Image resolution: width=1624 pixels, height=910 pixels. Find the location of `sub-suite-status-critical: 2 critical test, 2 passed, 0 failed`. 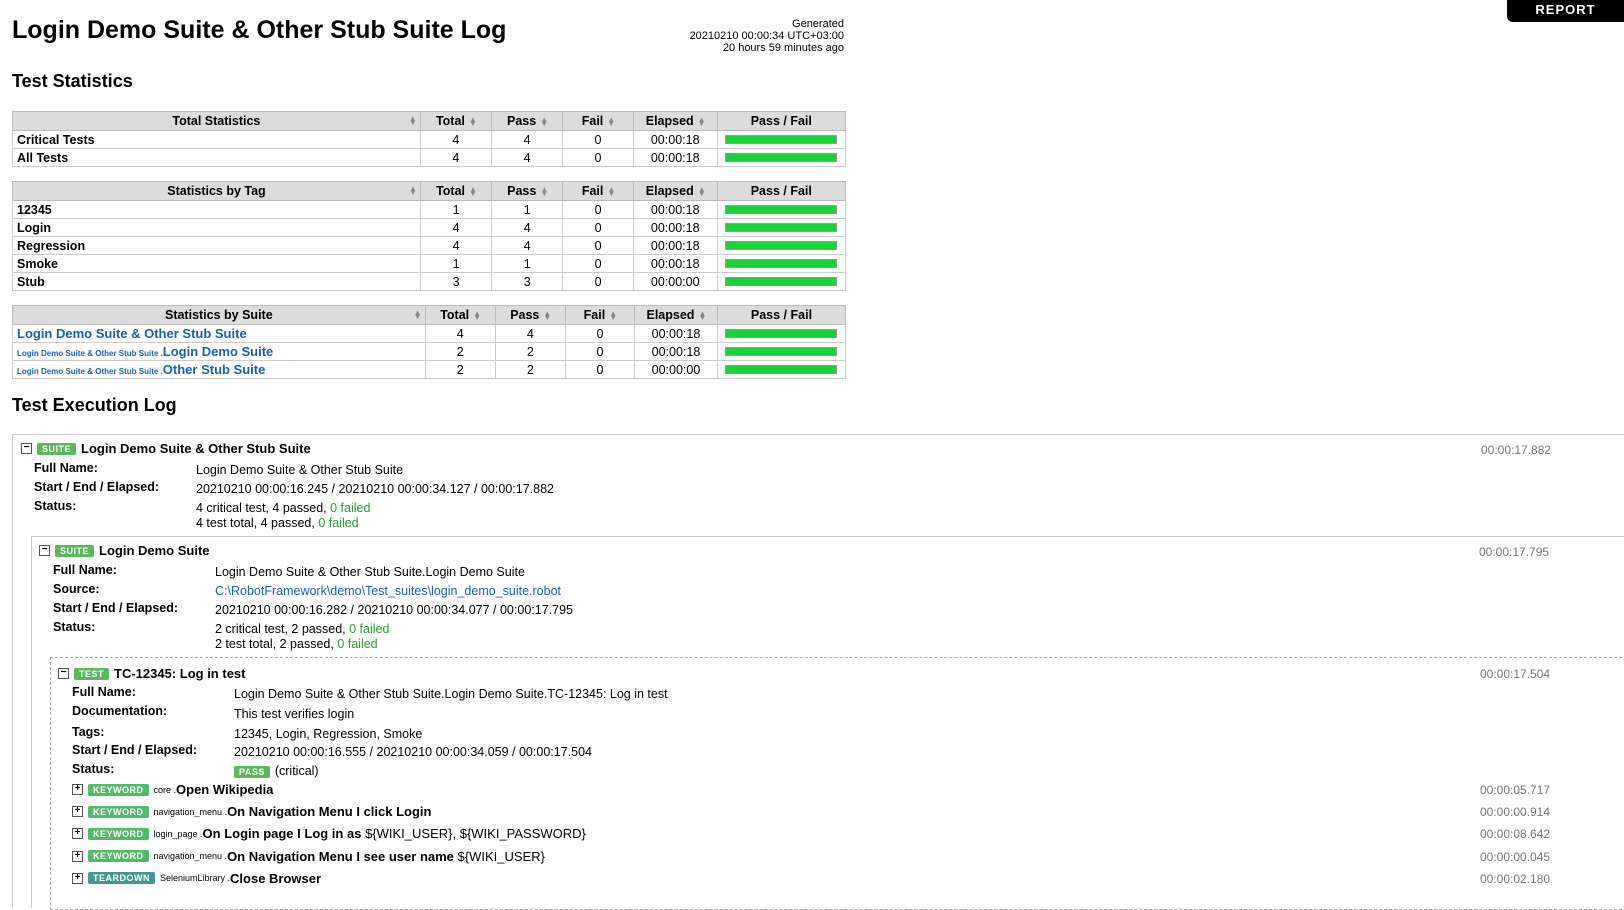

sub-suite-status-critical: 2 critical test, 2 passed, 0 failed is located at coordinates (302, 629).